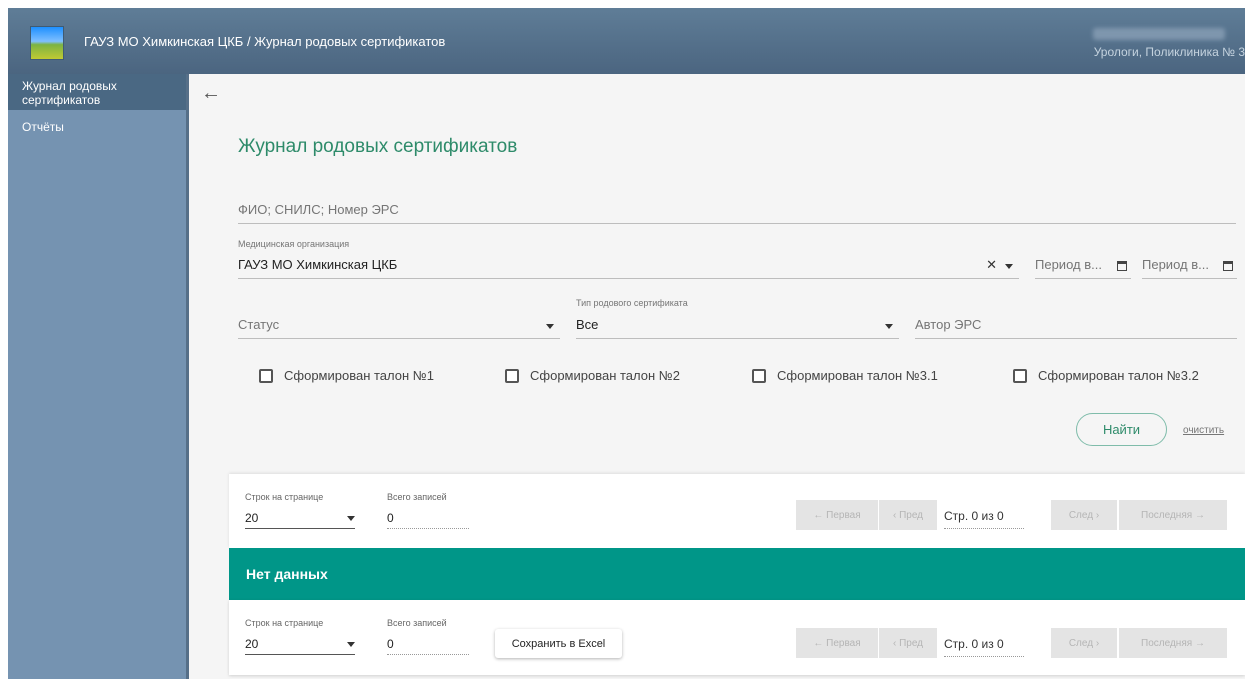 The image size is (1245, 679). What do you see at coordinates (1121, 429) in the screenshot?
I see `find-button: Найти` at bounding box center [1121, 429].